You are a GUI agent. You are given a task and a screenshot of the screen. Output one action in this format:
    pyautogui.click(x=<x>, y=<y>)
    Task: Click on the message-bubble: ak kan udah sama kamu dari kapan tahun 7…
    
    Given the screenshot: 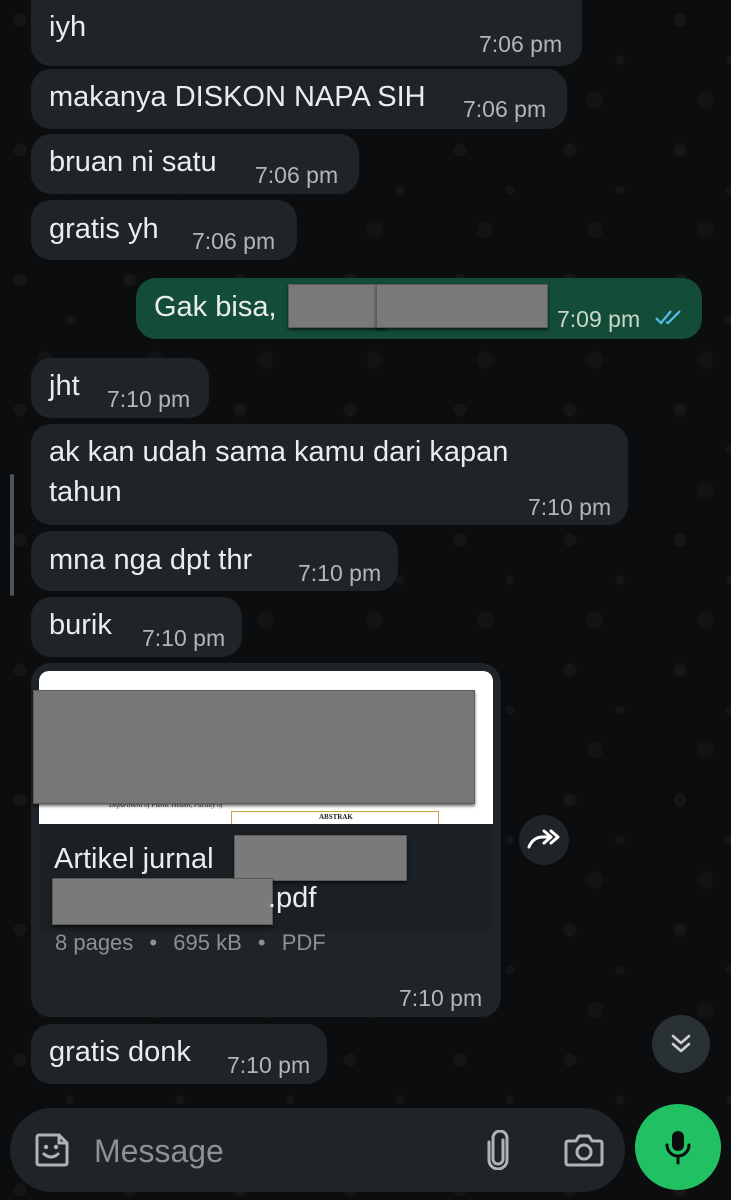 What is the action you would take?
    pyautogui.click(x=329, y=474)
    